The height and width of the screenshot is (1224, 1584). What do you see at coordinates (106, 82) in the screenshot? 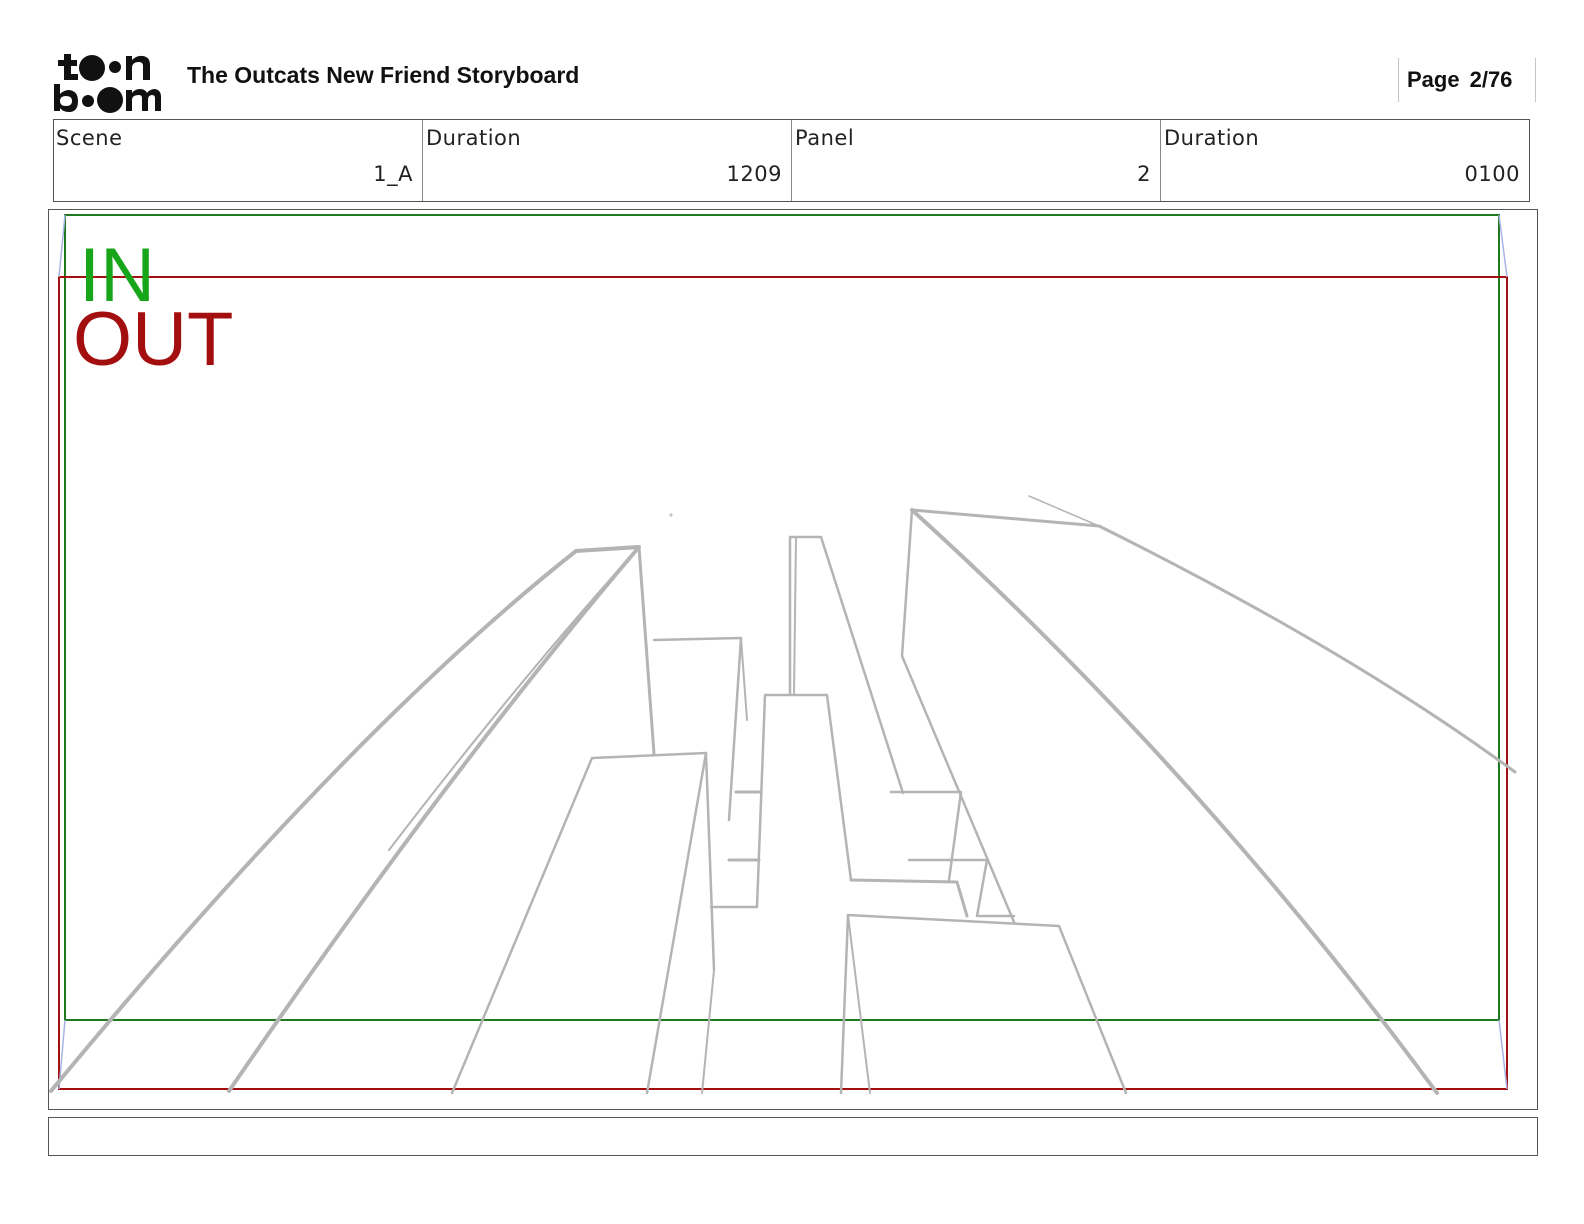
I see `toon-boom-logo` at bounding box center [106, 82].